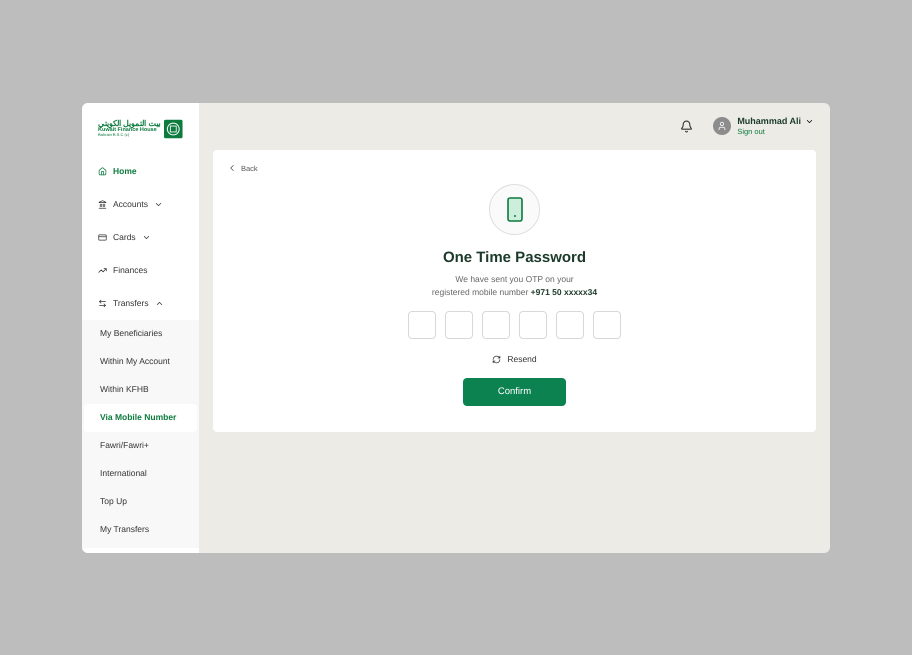 This screenshot has height=655, width=912. I want to click on home-icon, so click(102, 171).